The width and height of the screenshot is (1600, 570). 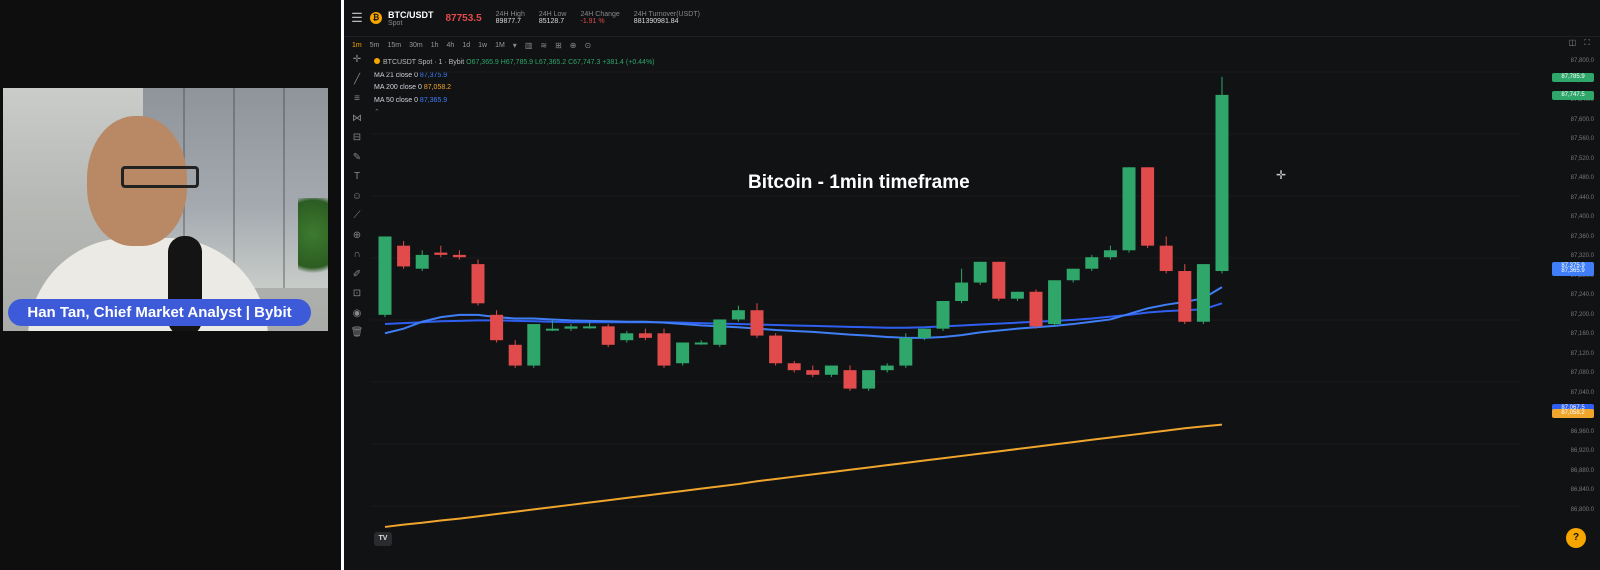 I want to click on presenter-webcam, so click(x=165, y=209).